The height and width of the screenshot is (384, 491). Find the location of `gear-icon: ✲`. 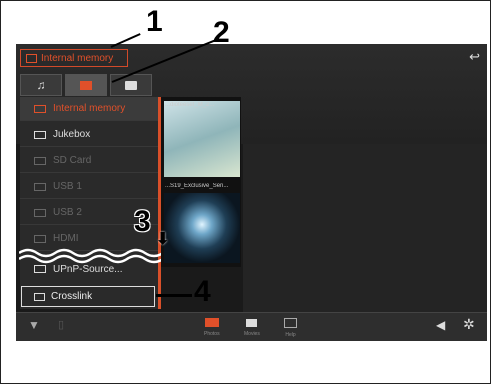

gear-icon: ✲ is located at coordinates (469, 324).